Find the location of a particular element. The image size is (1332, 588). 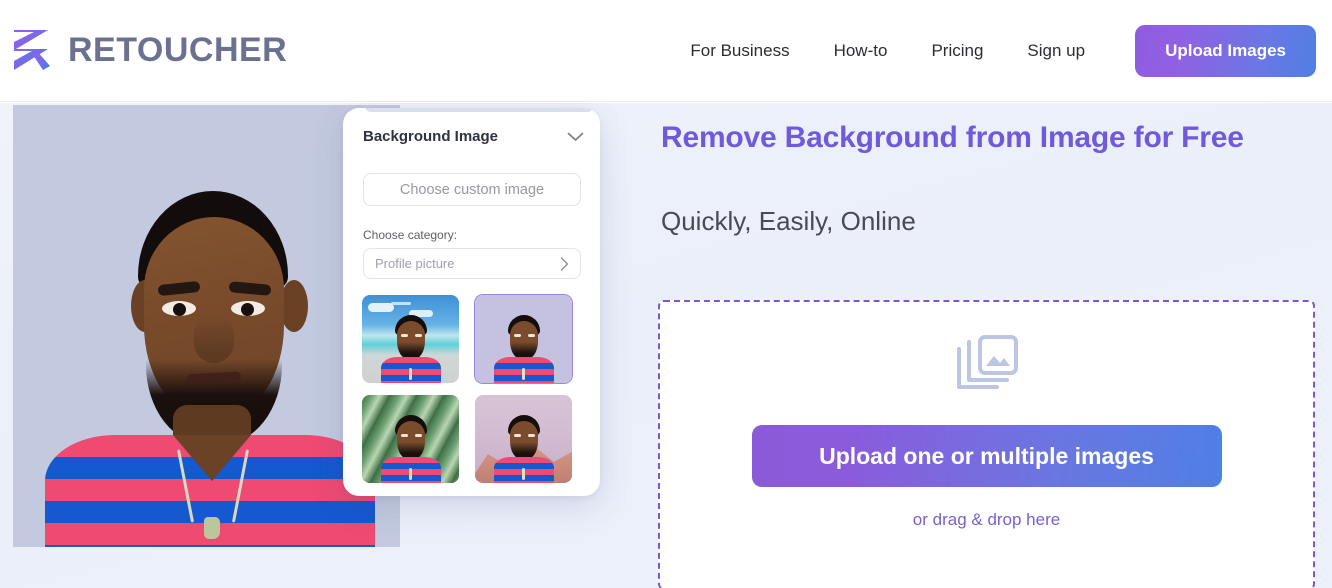

page-subtitle: Quickly, Easily, Online is located at coordinates (788, 221).